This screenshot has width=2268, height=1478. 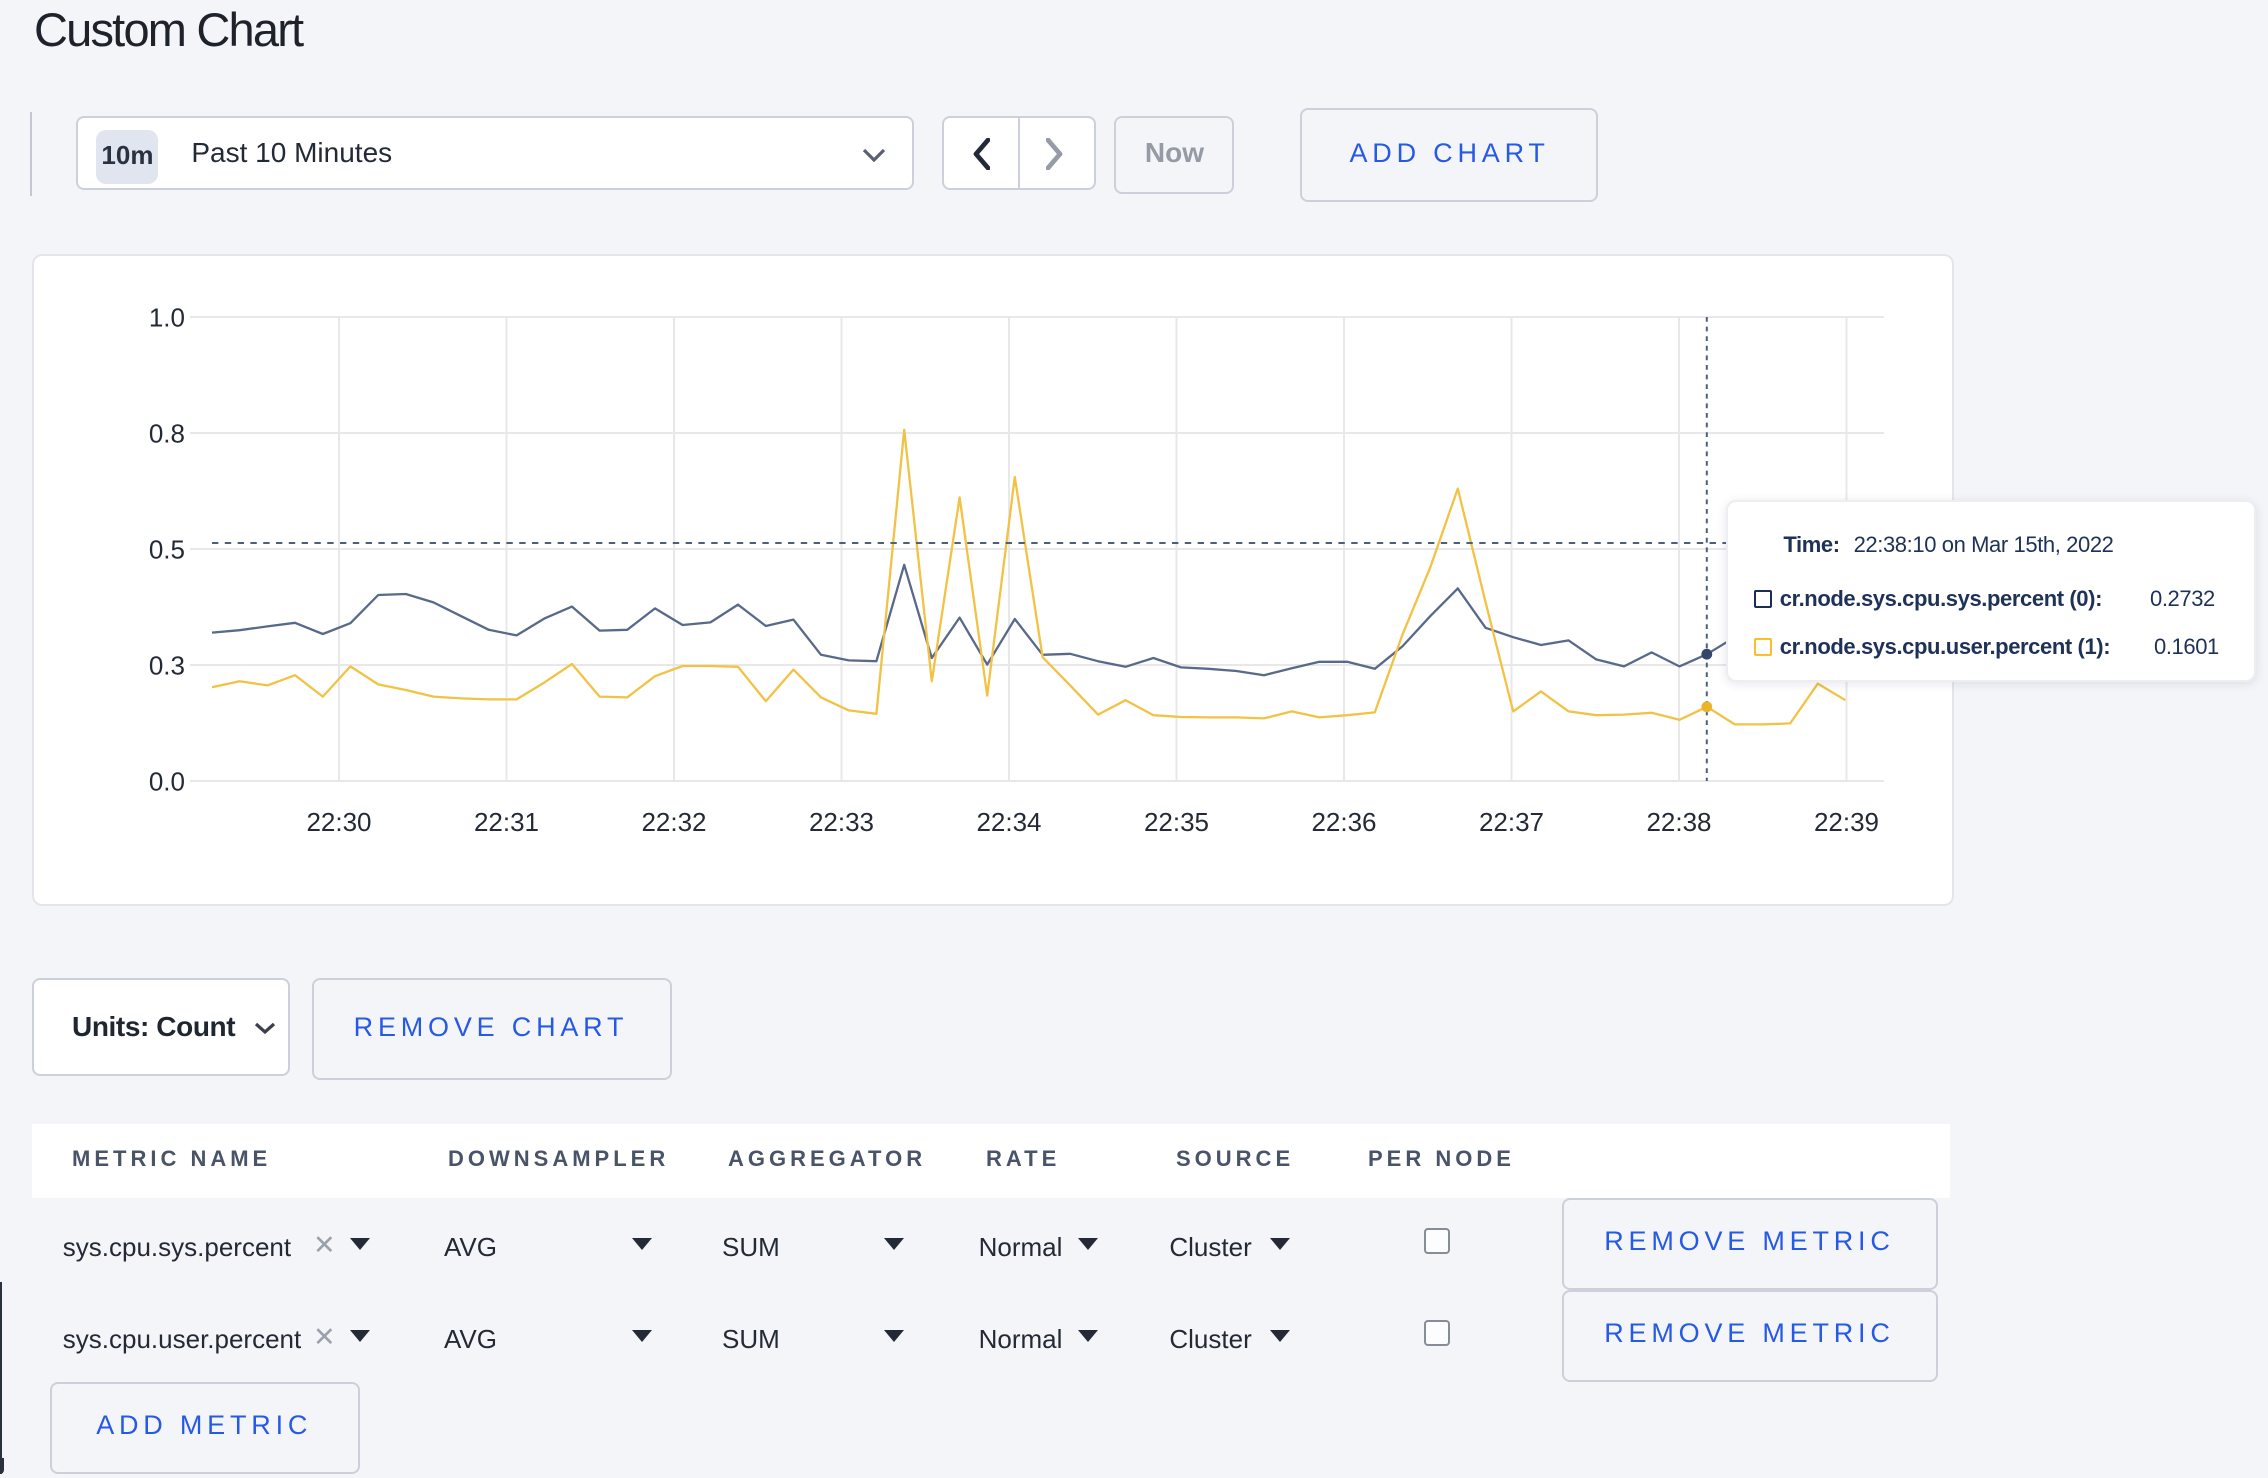 What do you see at coordinates (338, 821) in the screenshot?
I see `svg-text: 22:30` at bounding box center [338, 821].